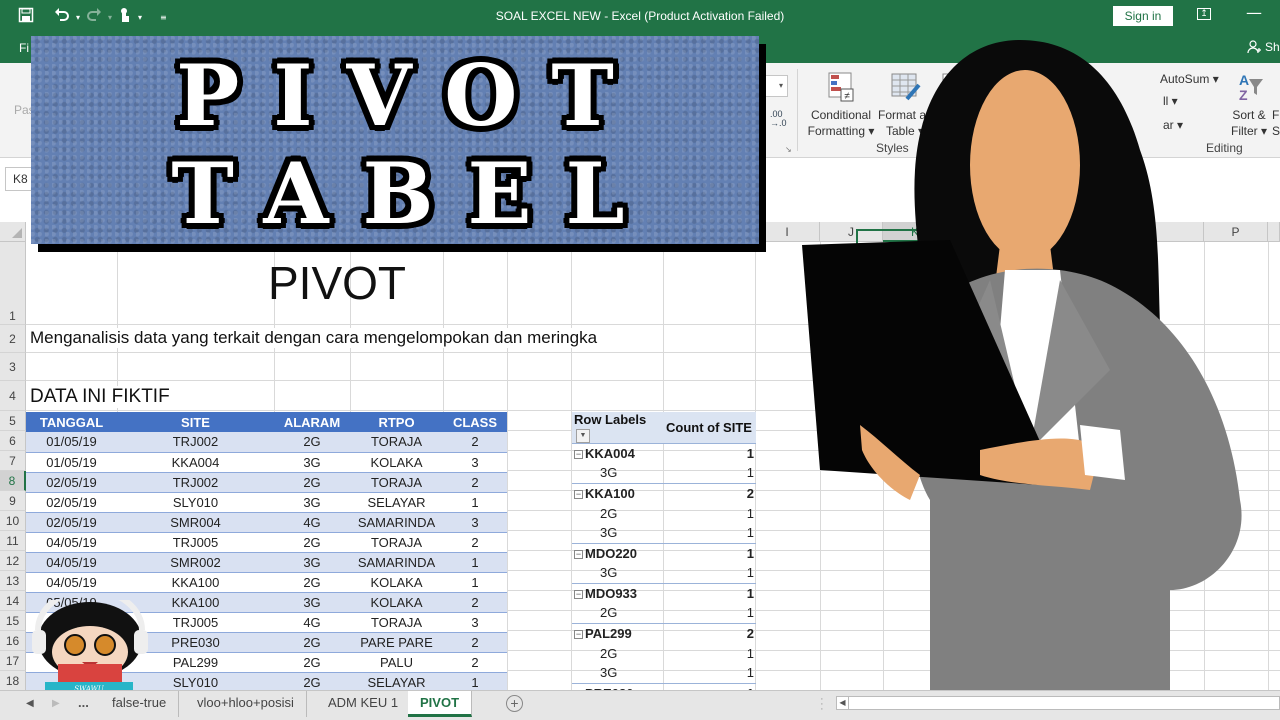 The image size is (1280, 720). Describe the element at coordinates (312, 422) in the screenshot. I see `header-alaram: ALARAM` at that location.